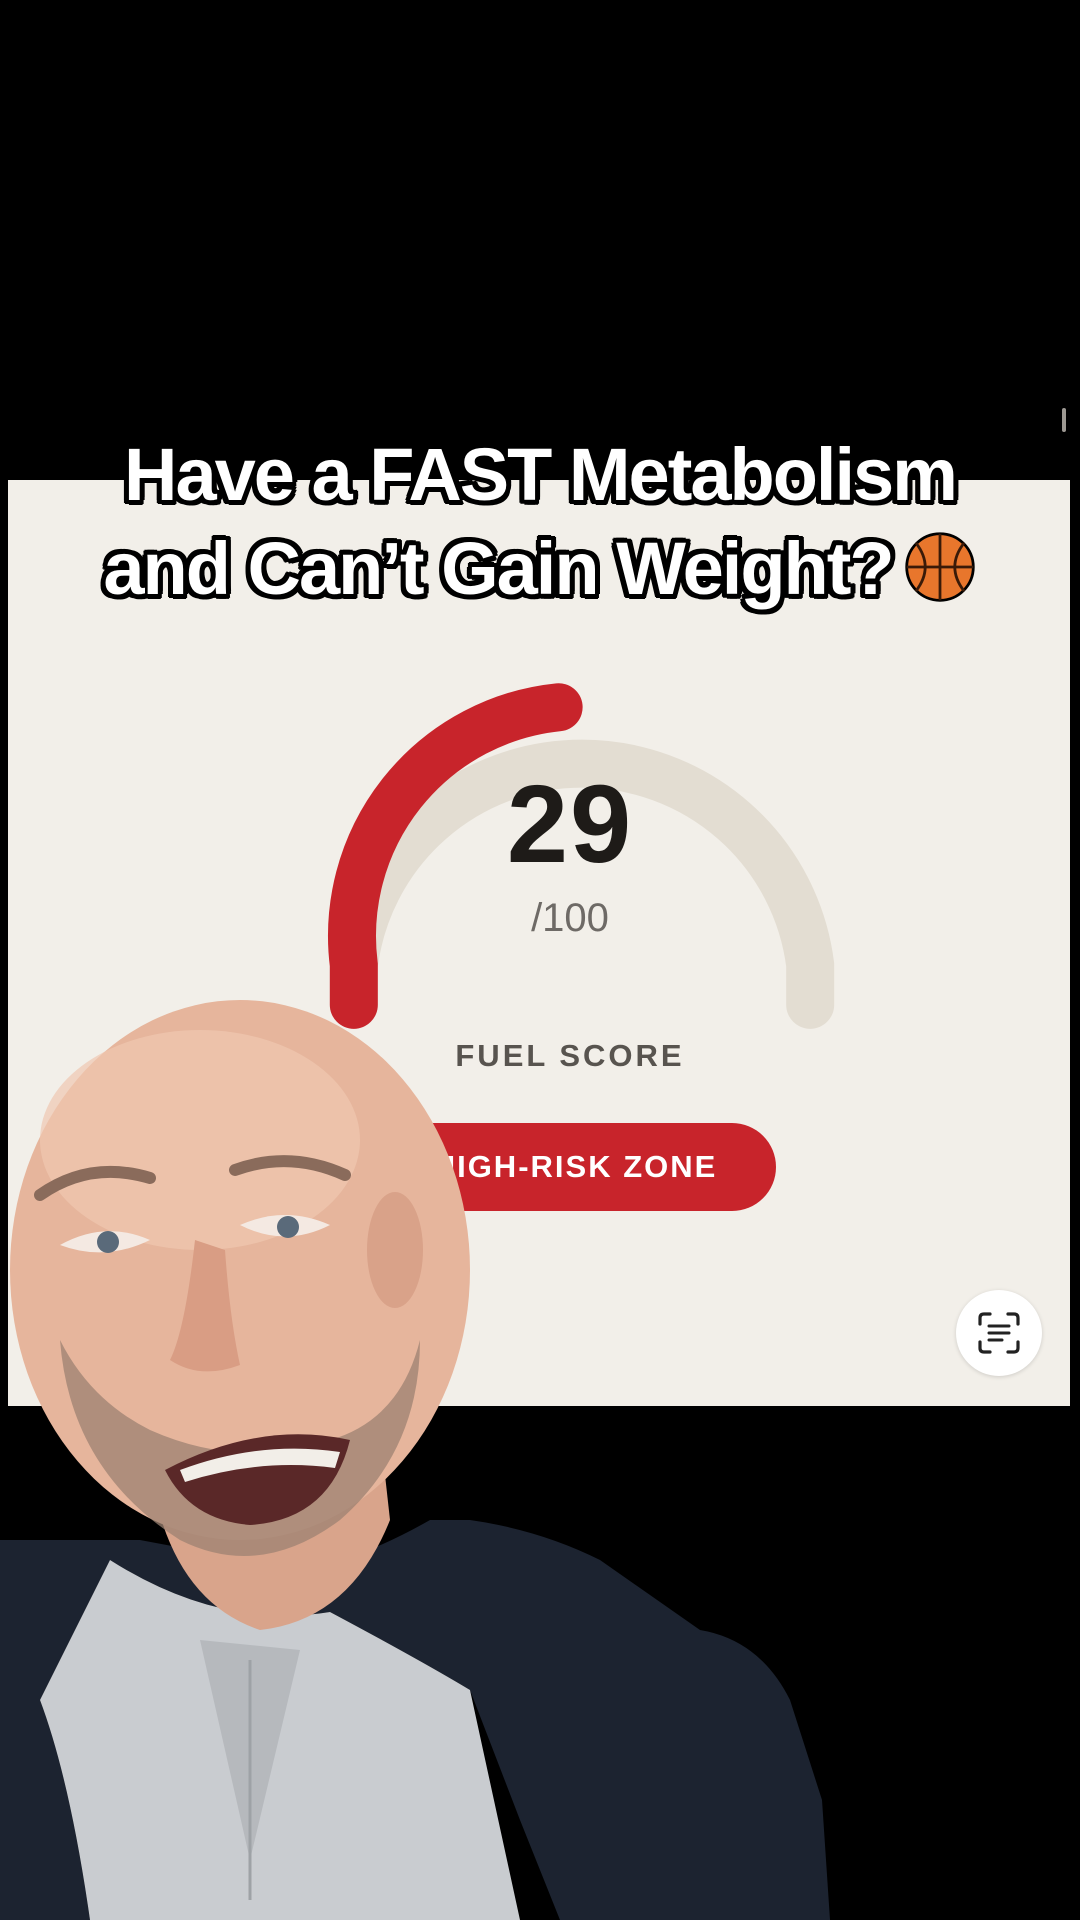 This screenshot has height=1920, width=1080. I want to click on caption-line-2: and Can’t Gain Weight?, so click(498, 568).